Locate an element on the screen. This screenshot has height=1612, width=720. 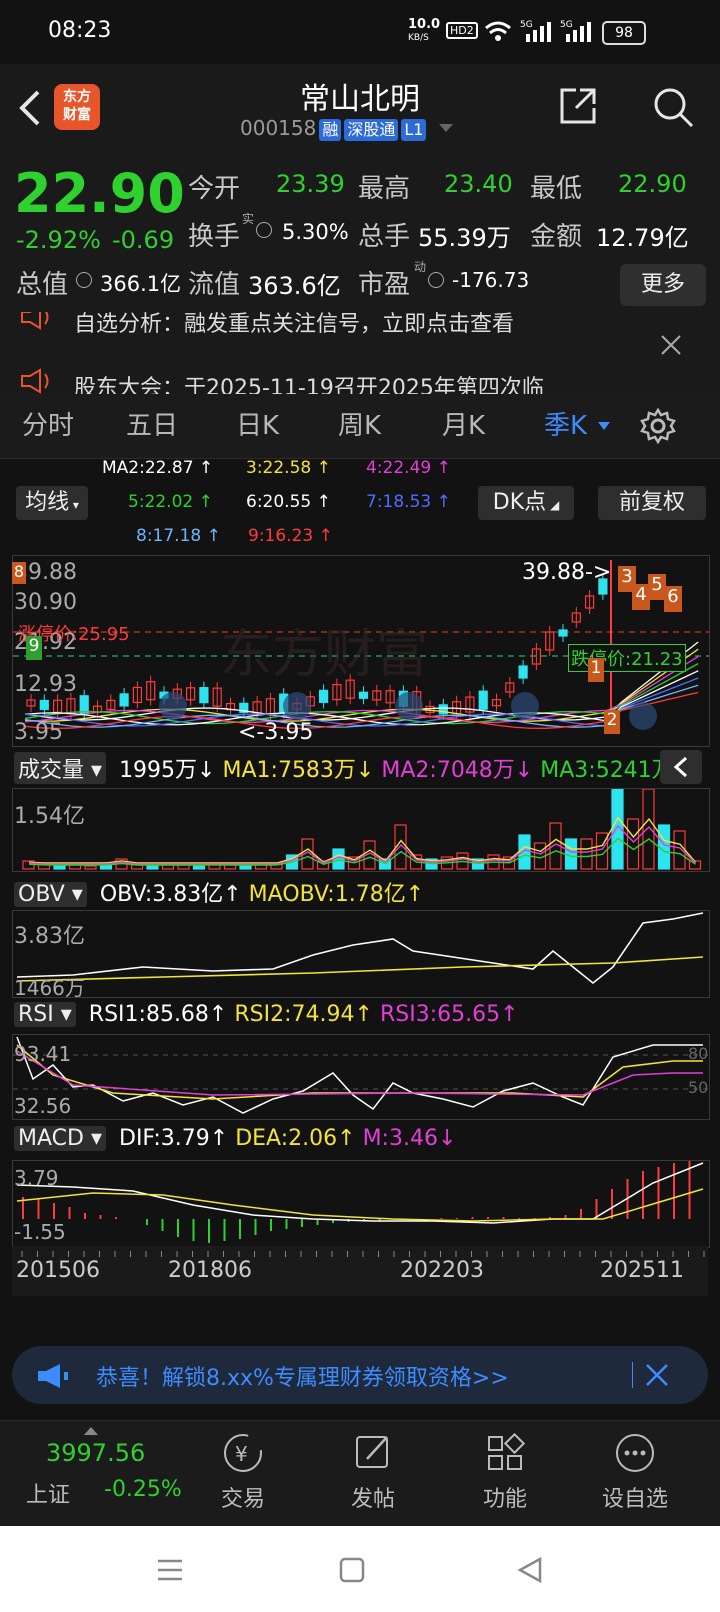
chevron-left-icon is located at coordinates (680, 767).